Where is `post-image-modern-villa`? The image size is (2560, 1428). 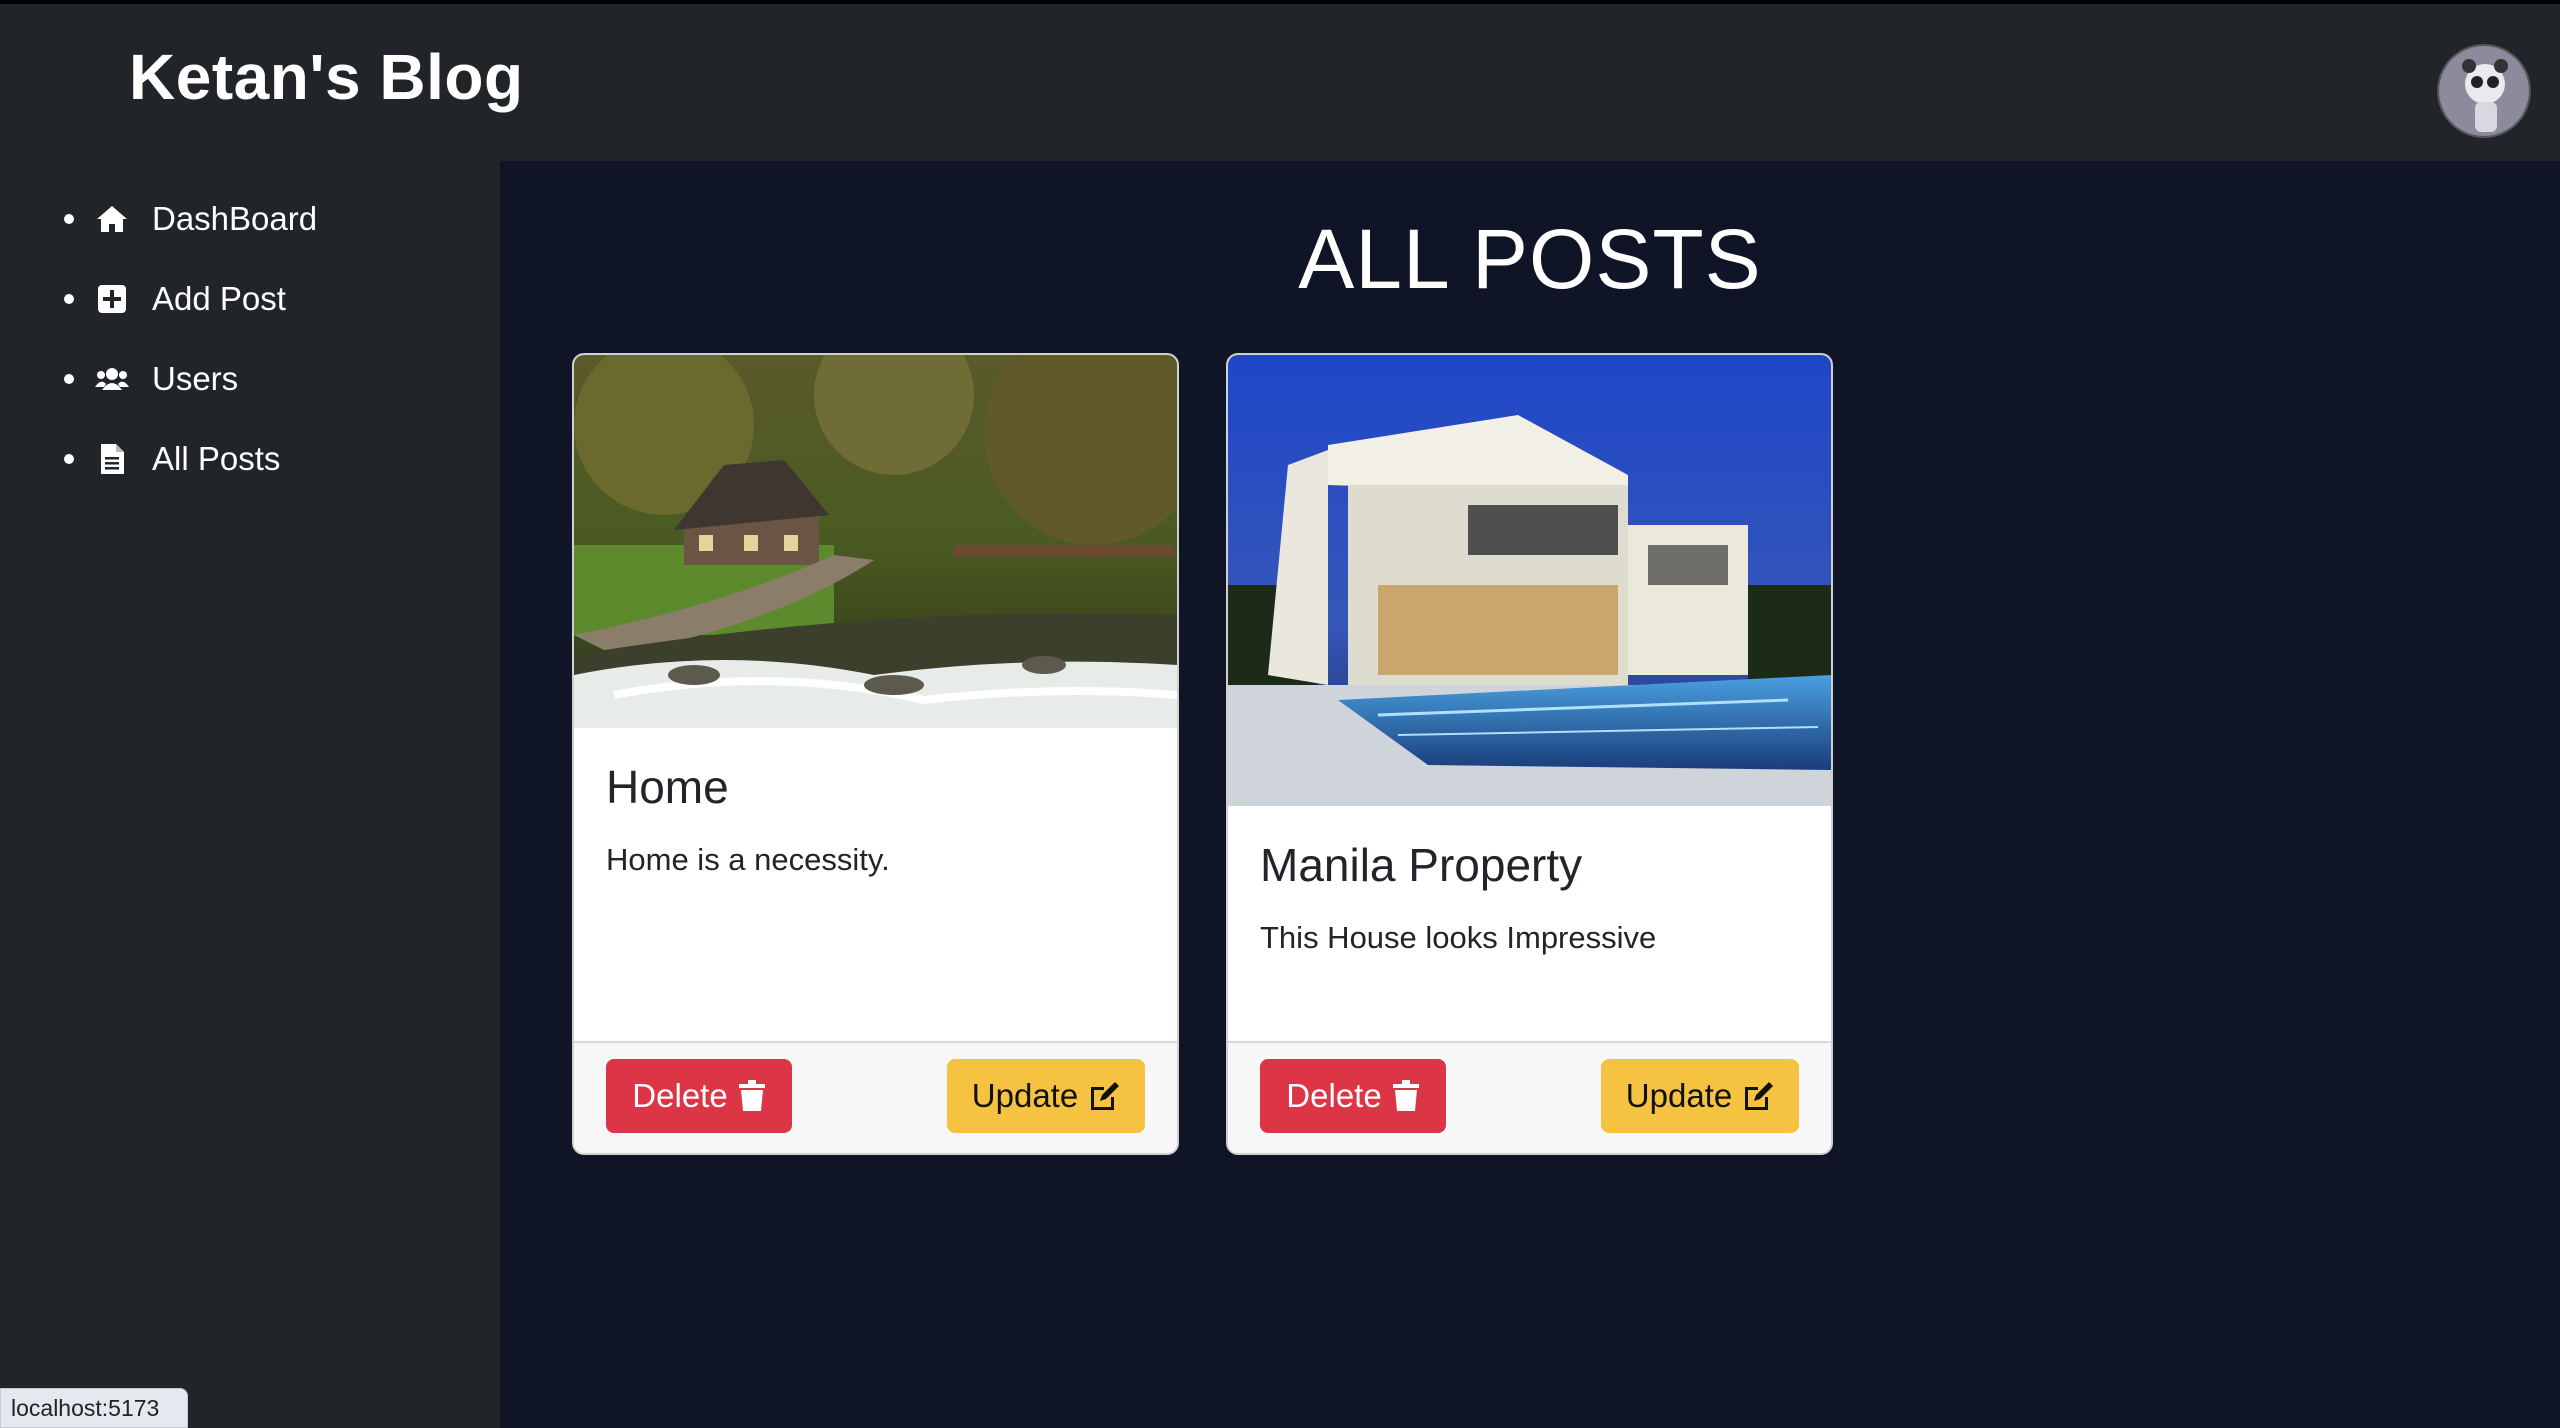 post-image-modern-villa is located at coordinates (1529, 580).